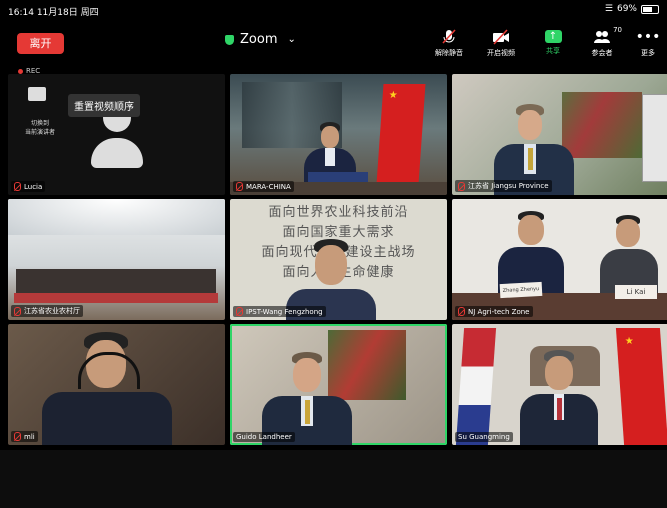 The image size is (667, 508). What do you see at coordinates (654, 138) in the screenshot?
I see `participant-strip` at bounding box center [654, 138].